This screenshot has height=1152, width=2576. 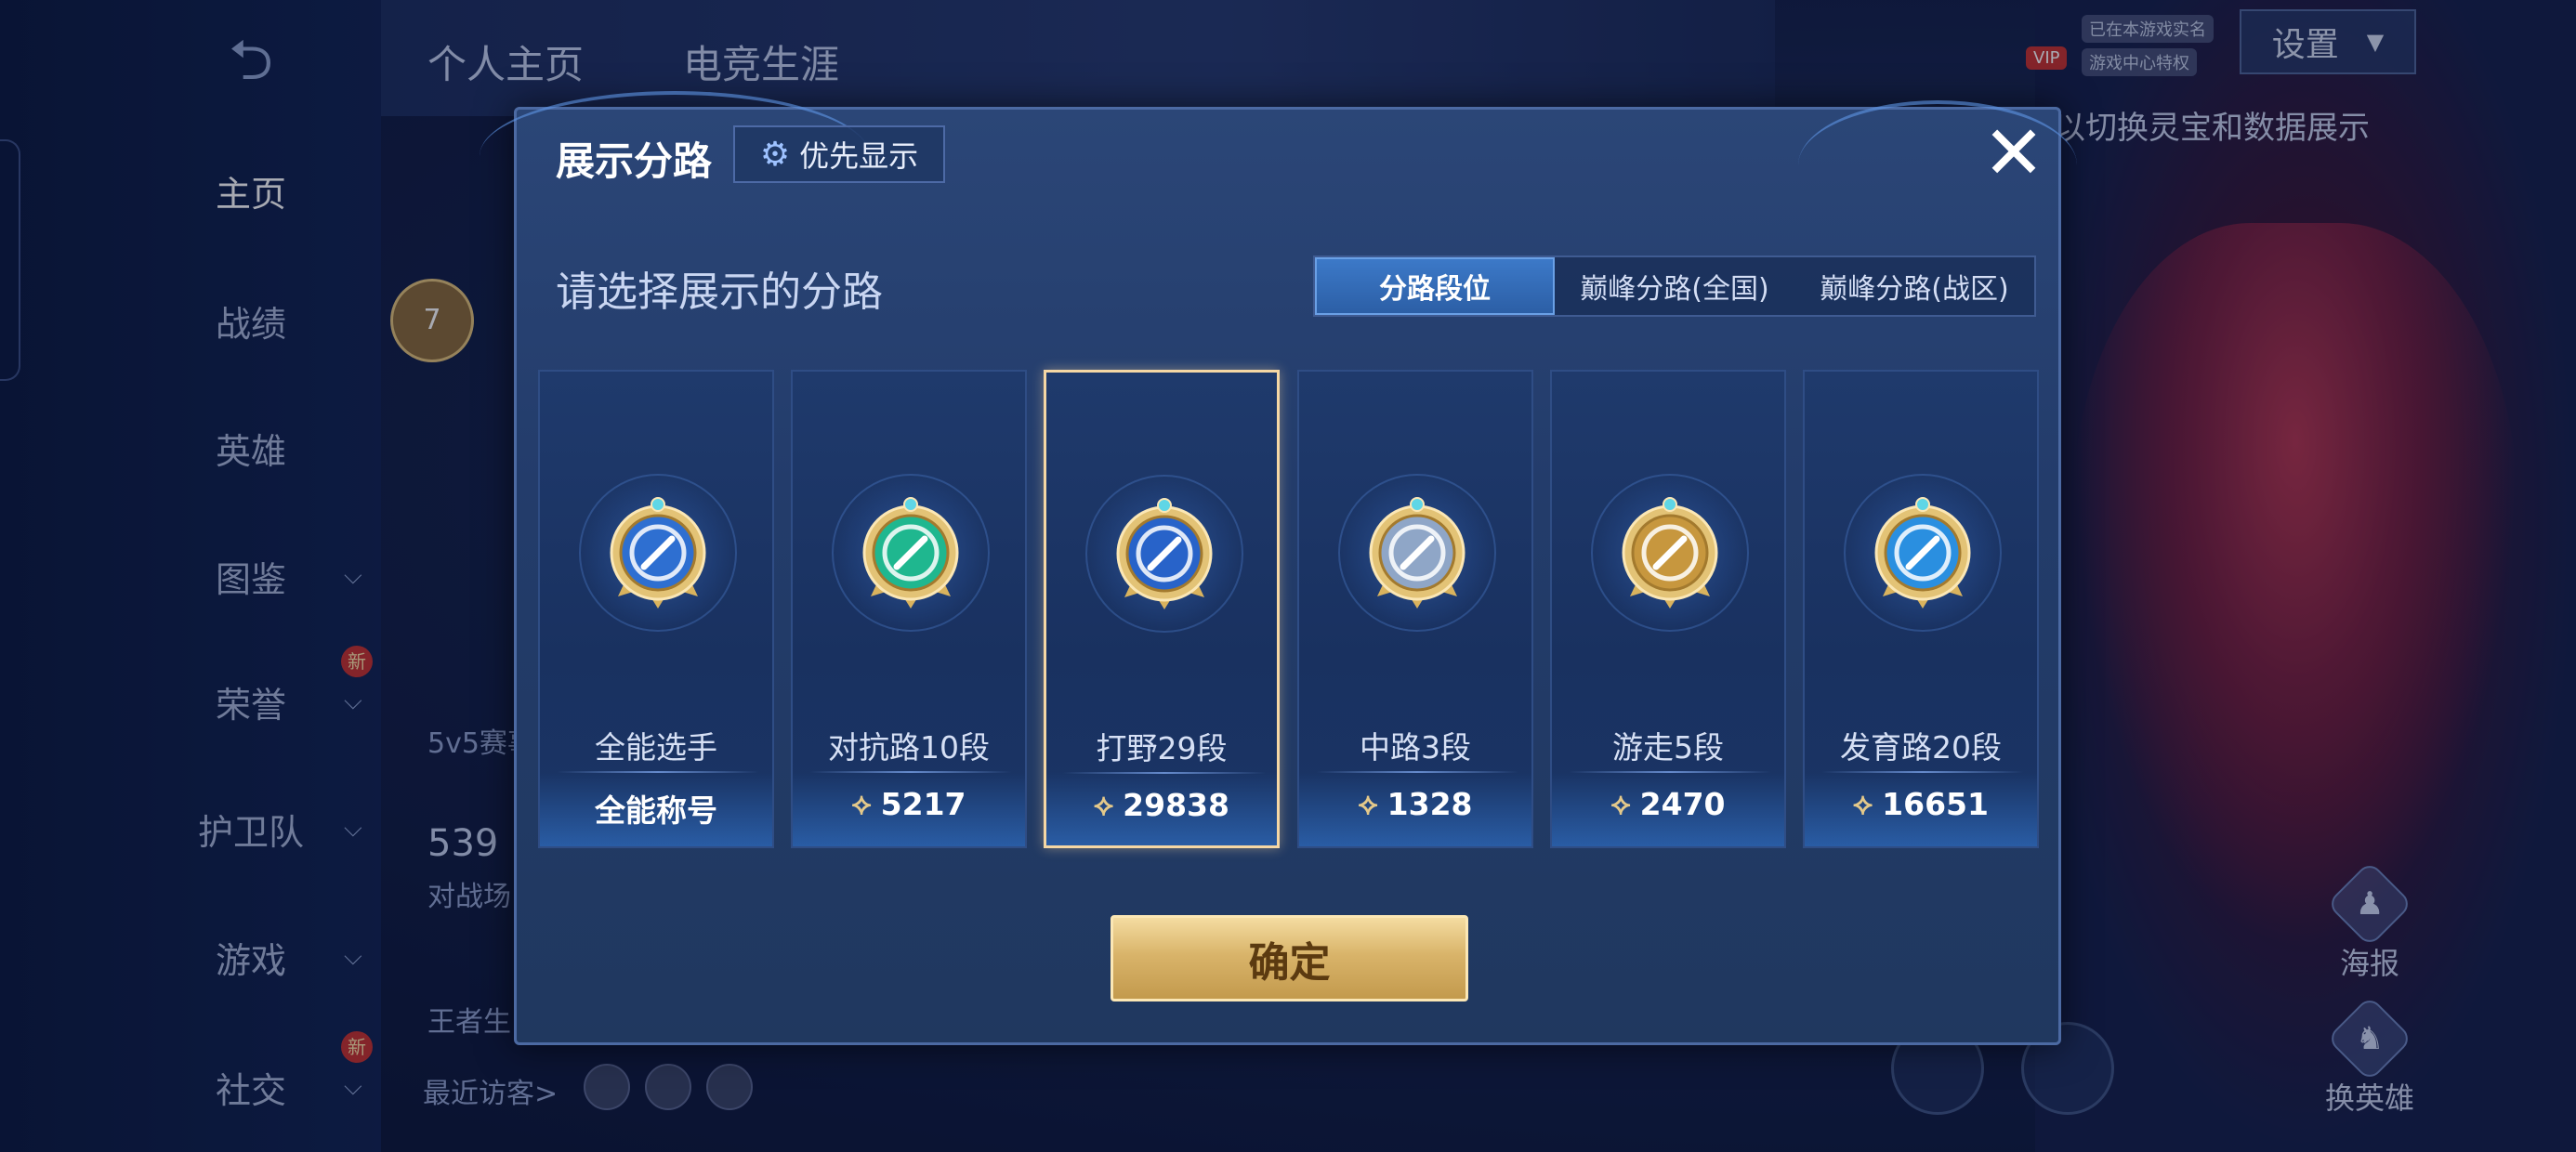 What do you see at coordinates (910, 552) in the screenshot?
I see `clash-lane-emblem-icon` at bounding box center [910, 552].